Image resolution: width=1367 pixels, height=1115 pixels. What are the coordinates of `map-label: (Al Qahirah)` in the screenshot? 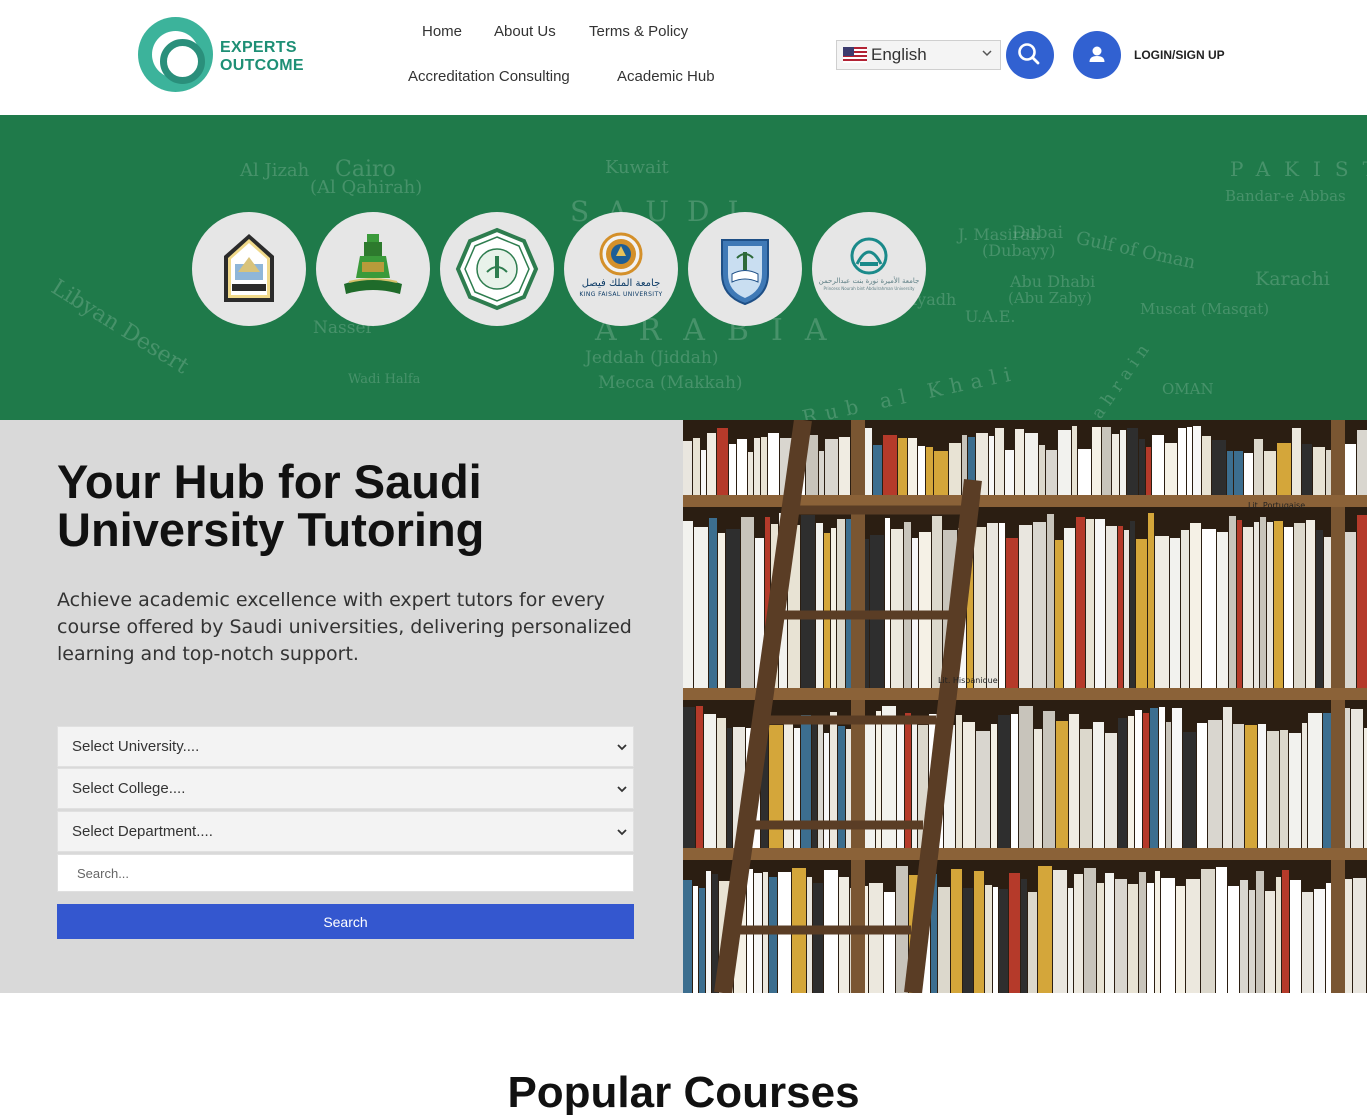 It's located at (366, 187).